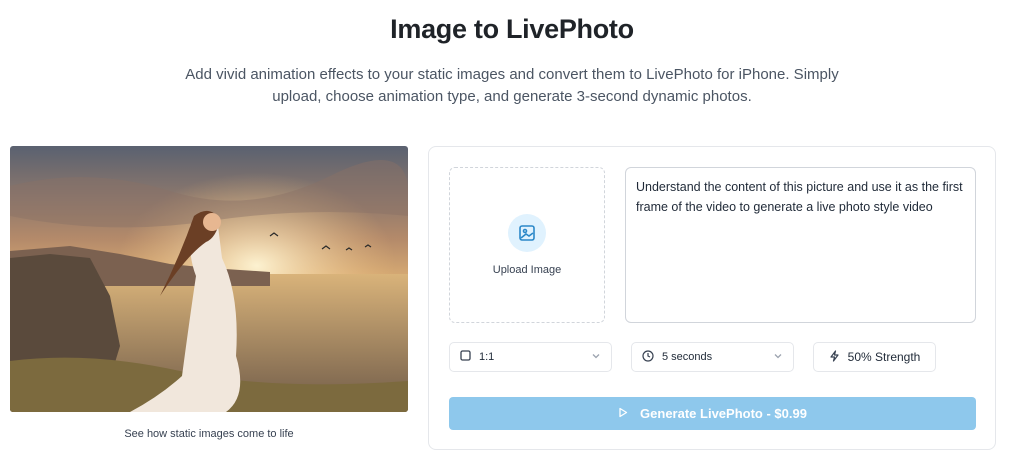  I want to click on upload-image-dropzone: Upload Image, so click(527, 245).